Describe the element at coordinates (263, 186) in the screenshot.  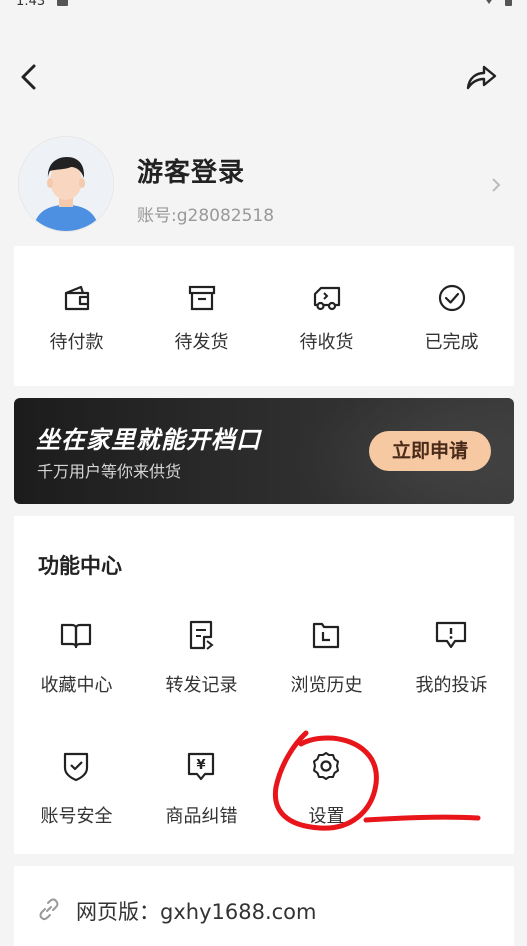
I see `profile-section: 游客登录 账号:g28082518` at that location.